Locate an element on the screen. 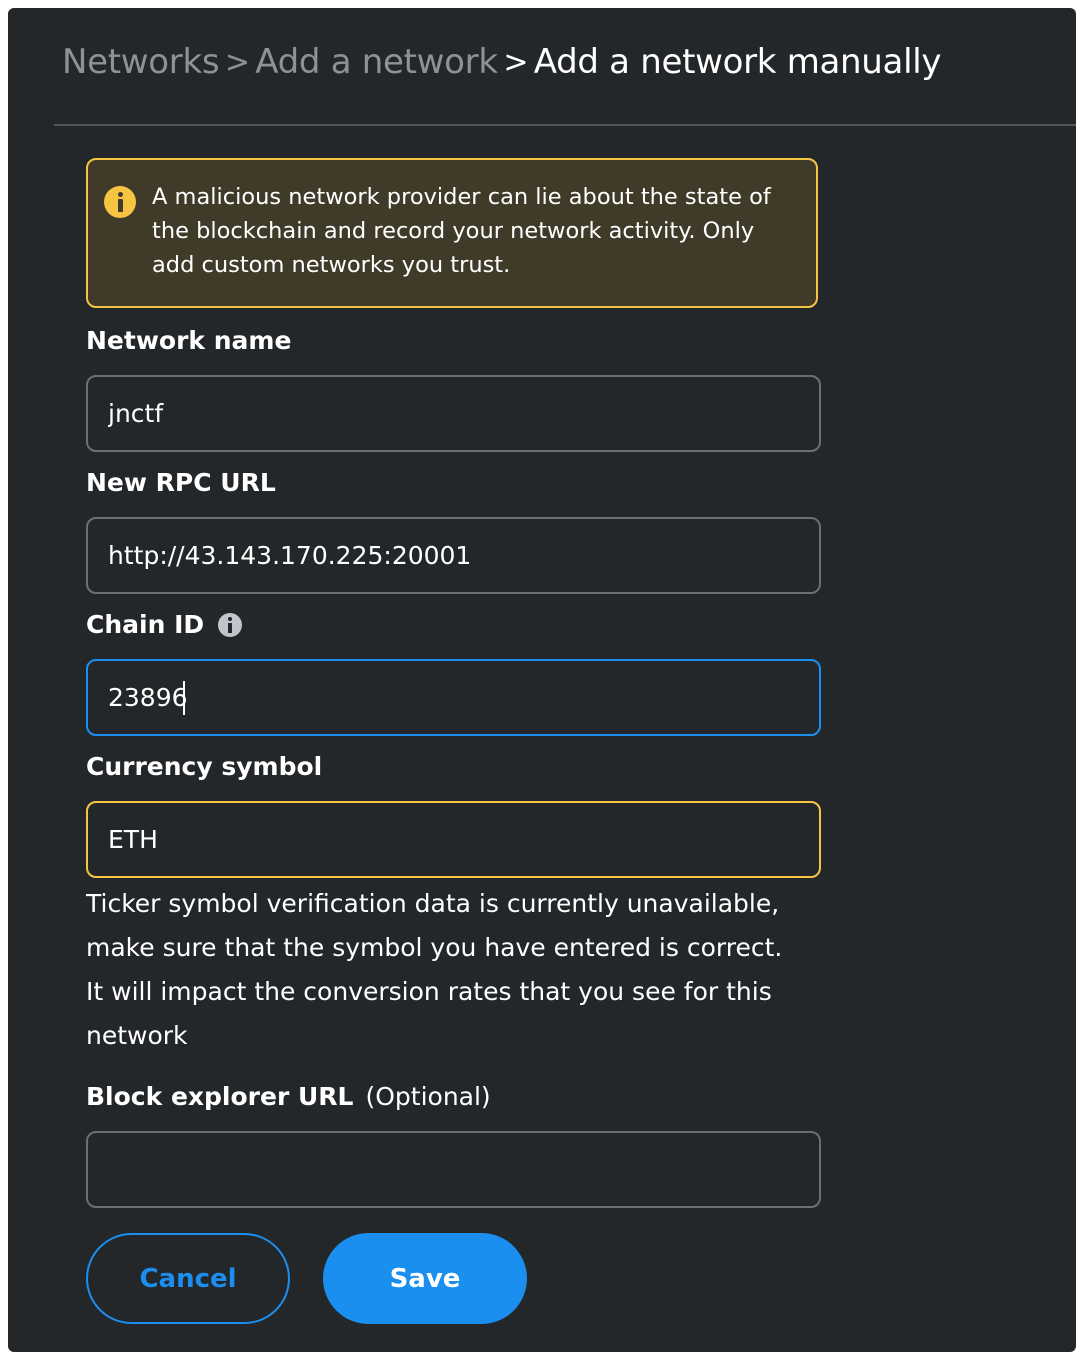 The width and height of the screenshot is (1084, 1360). network-name-label: Network name is located at coordinates (188, 341).